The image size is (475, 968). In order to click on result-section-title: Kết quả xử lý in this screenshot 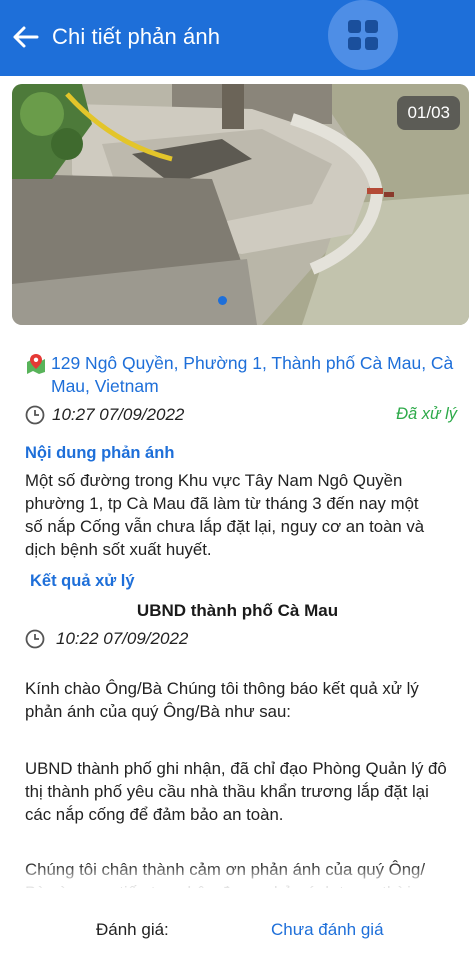, I will do `click(82, 581)`.